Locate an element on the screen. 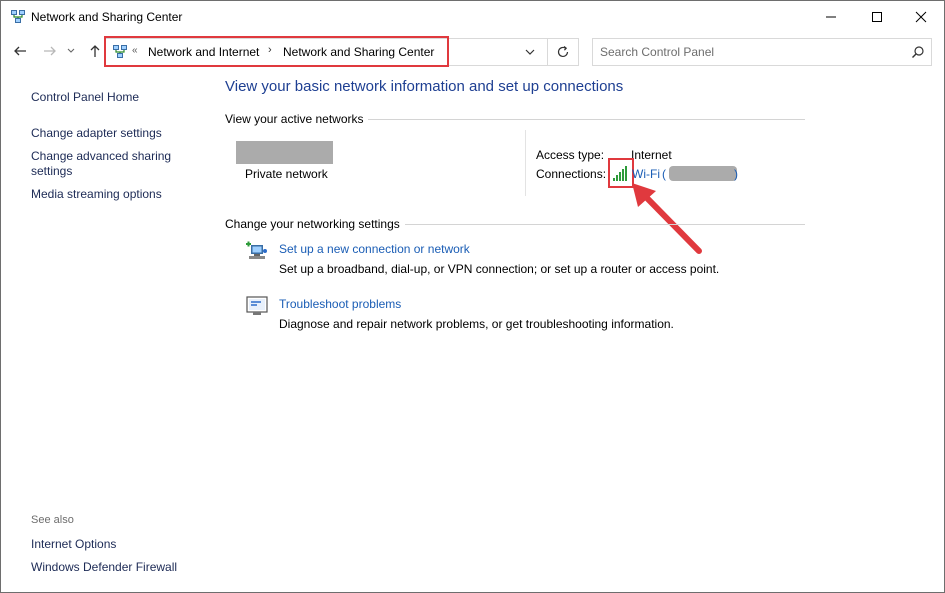  refresh-icon is located at coordinates (563, 52).